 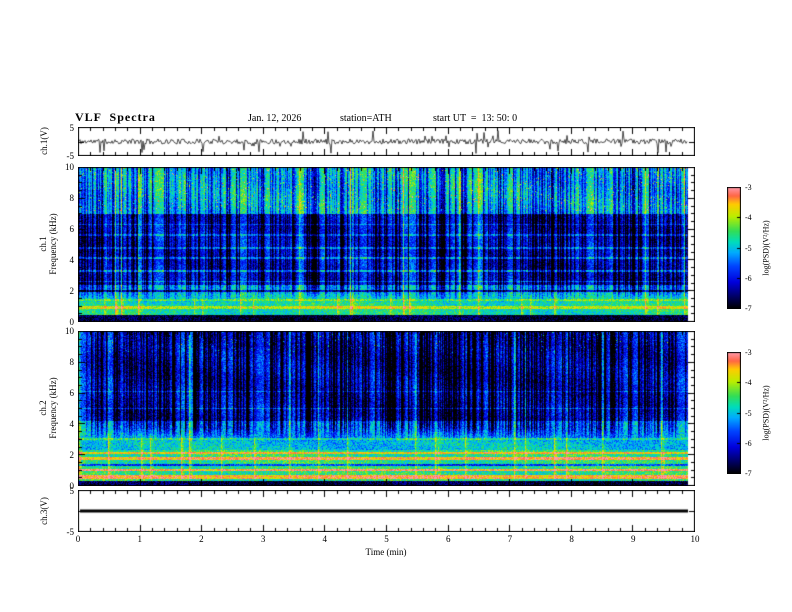 What do you see at coordinates (72, 229) in the screenshot?
I see `spec1-y-tick-label-6: 6` at bounding box center [72, 229].